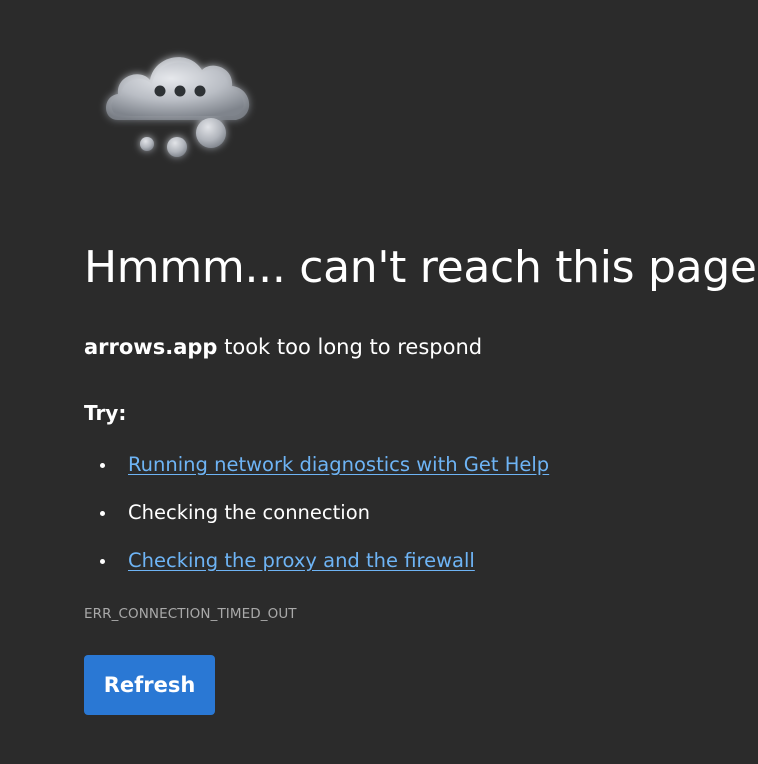 Image resolution: width=758 pixels, height=764 pixels. Describe the element at coordinates (420, 267) in the screenshot. I see `page-title: Hmmm... can't reach this page` at that location.